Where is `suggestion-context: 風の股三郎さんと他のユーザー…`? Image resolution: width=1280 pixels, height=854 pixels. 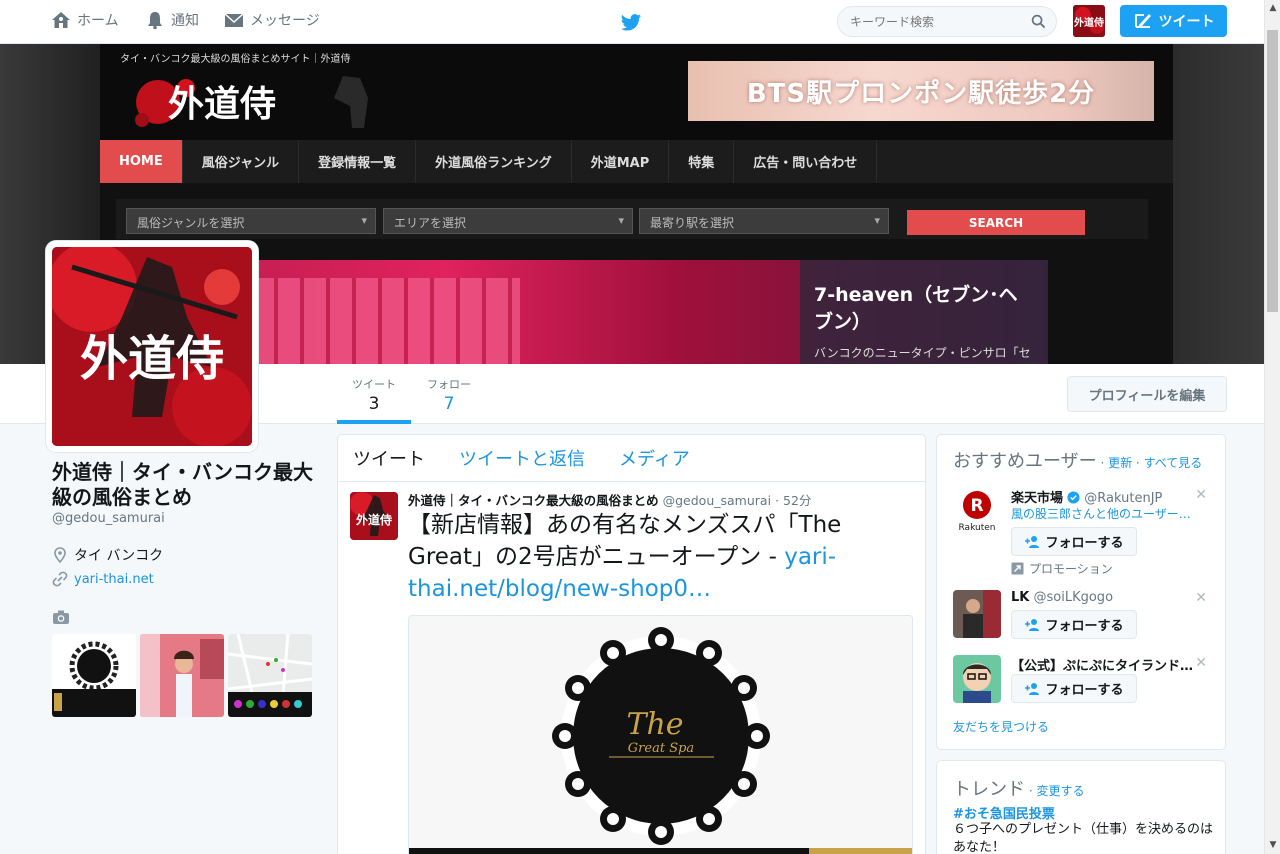 suggestion-context: 風の股三郎さんと他のユーザー… is located at coordinates (1101, 513).